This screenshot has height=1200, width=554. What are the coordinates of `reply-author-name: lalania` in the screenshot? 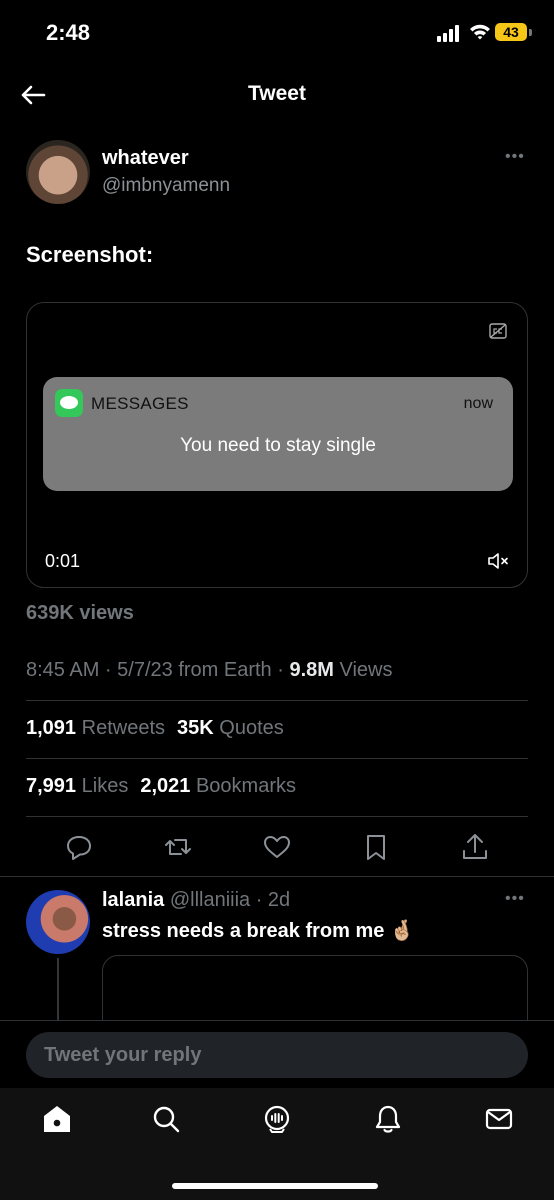 It's located at (133, 900).